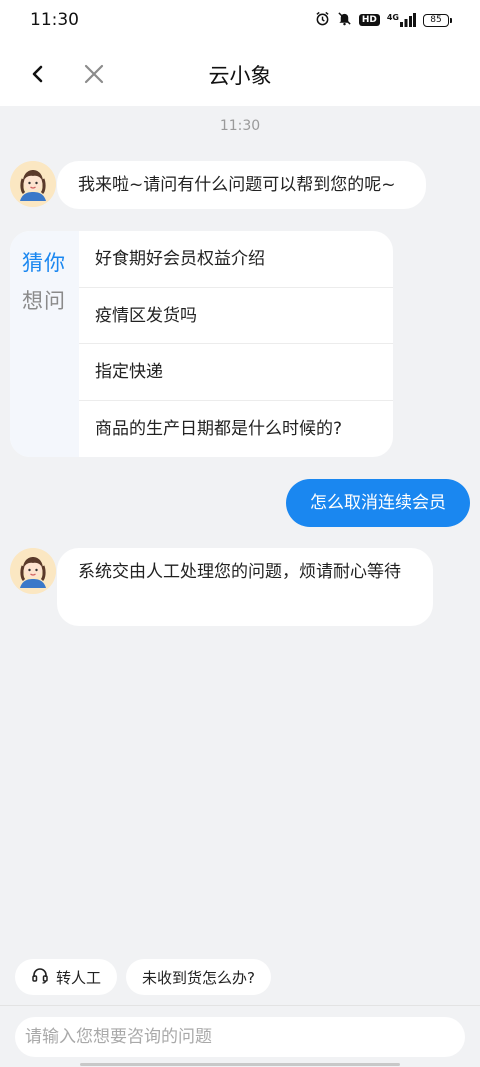 The image size is (480, 1067). What do you see at coordinates (239, 572) in the screenshot?
I see `bot-message-text: 系统交由人工处理您的问题，烦请耐心等待` at bounding box center [239, 572].